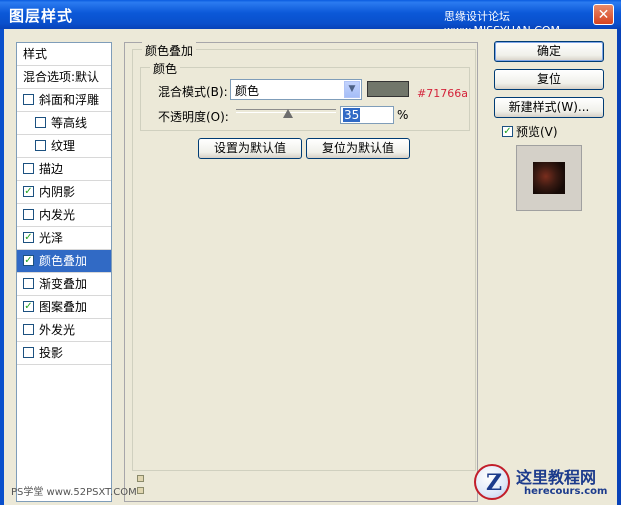 The height and width of the screenshot is (505, 621). I want to click on preview-checkbox: ✓, so click(507, 131).